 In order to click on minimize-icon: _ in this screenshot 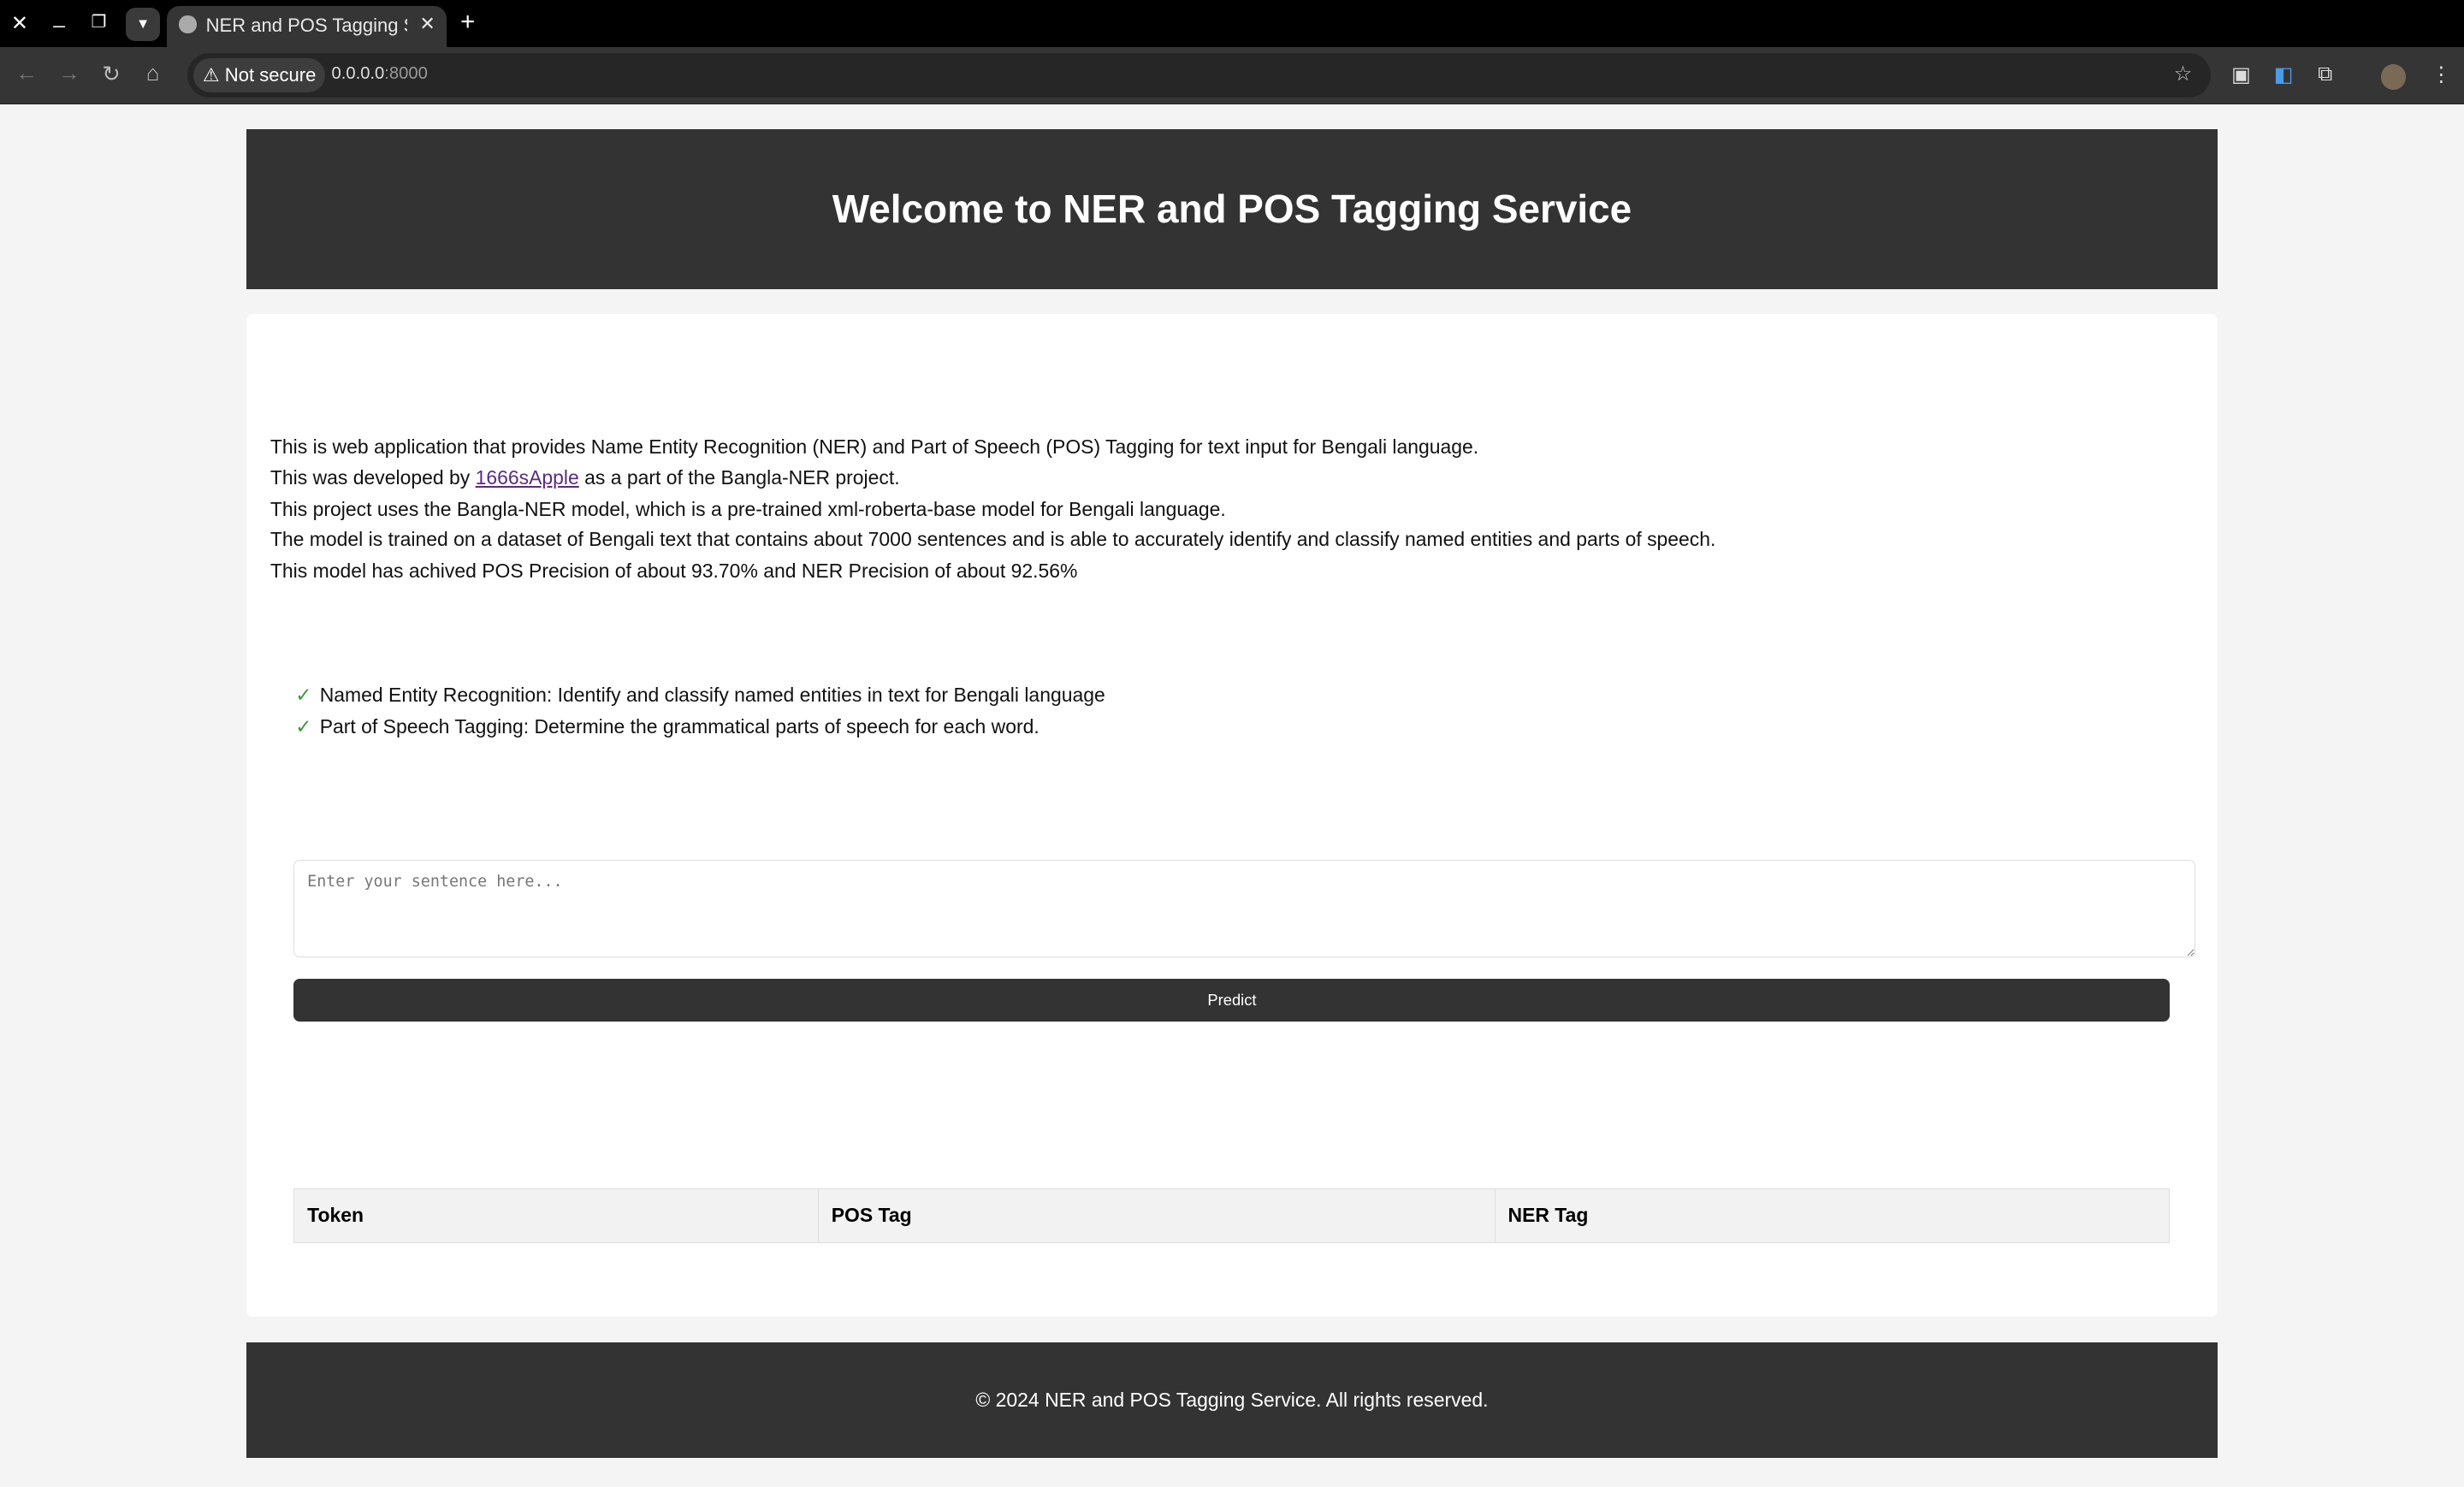, I will do `click(58, 17)`.